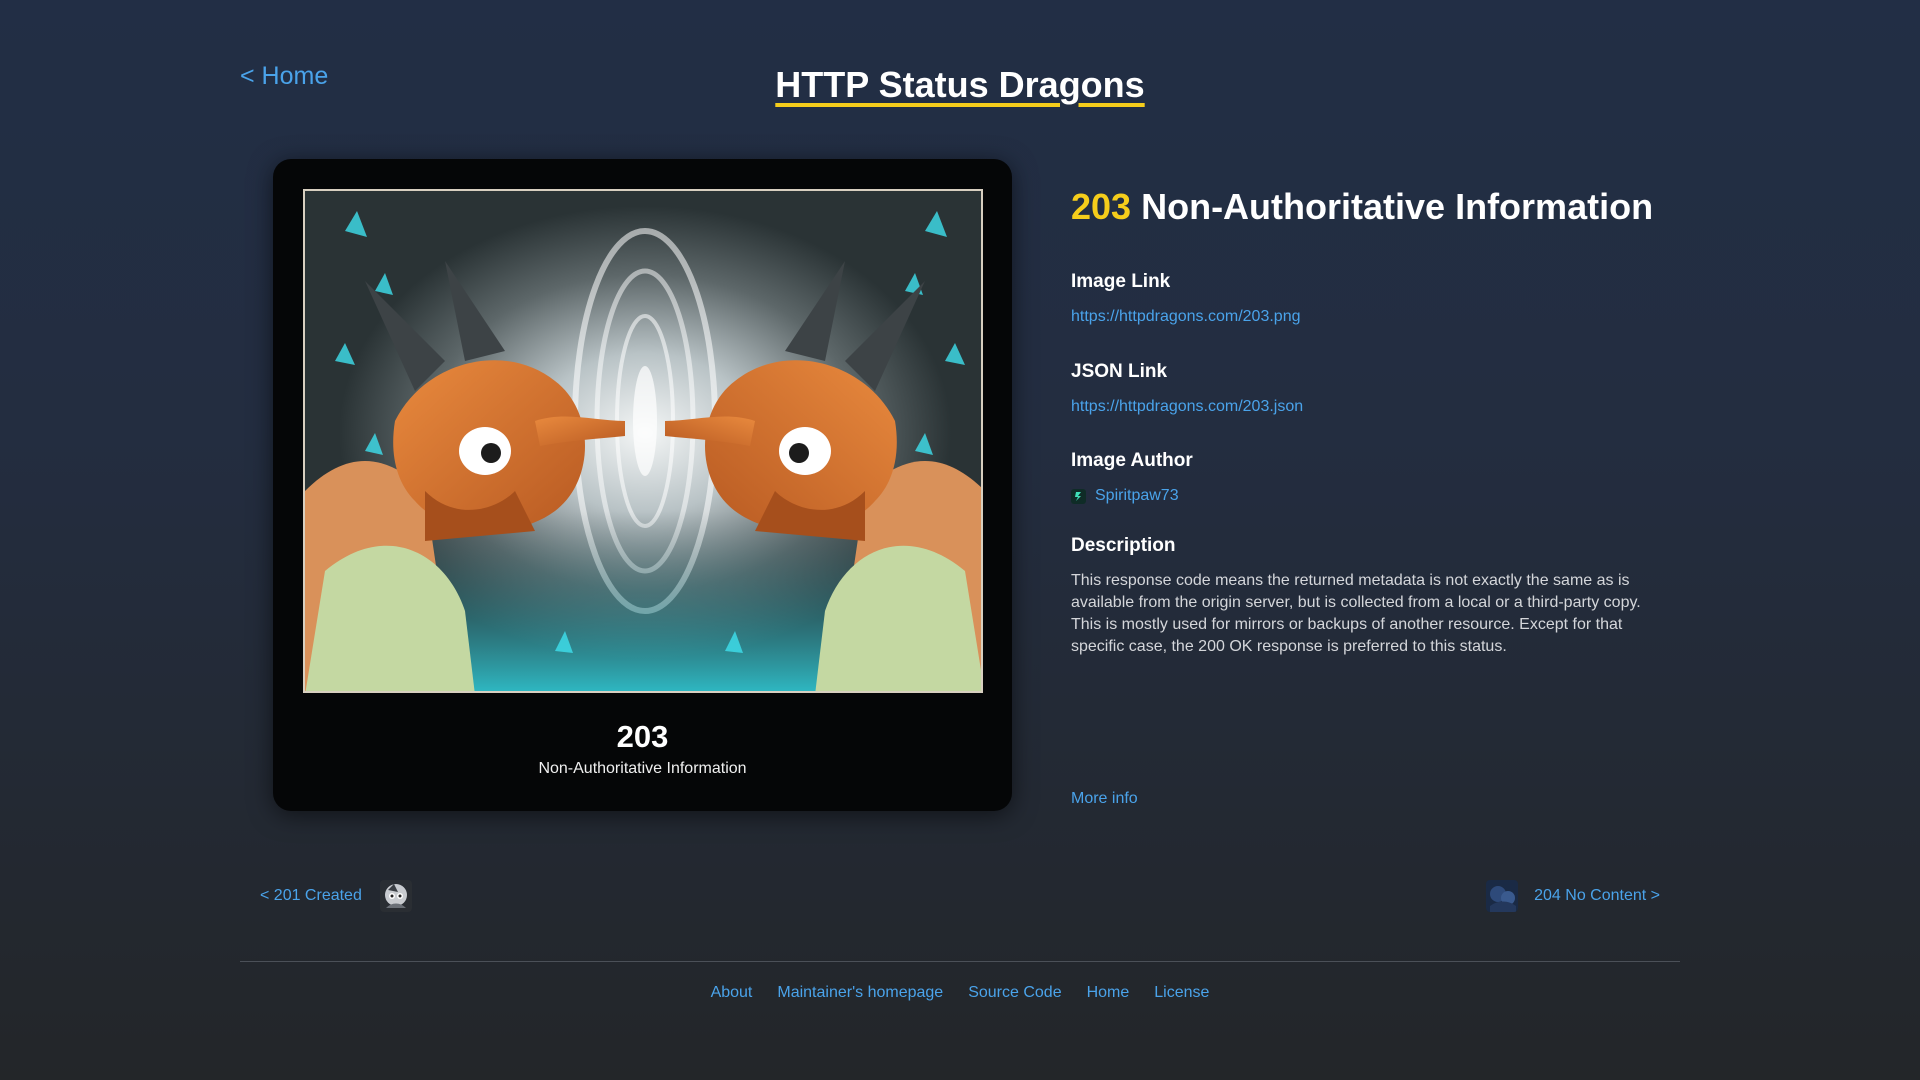 The image size is (1920, 1080). I want to click on author-link: Spiritpaw73, so click(1137, 496).